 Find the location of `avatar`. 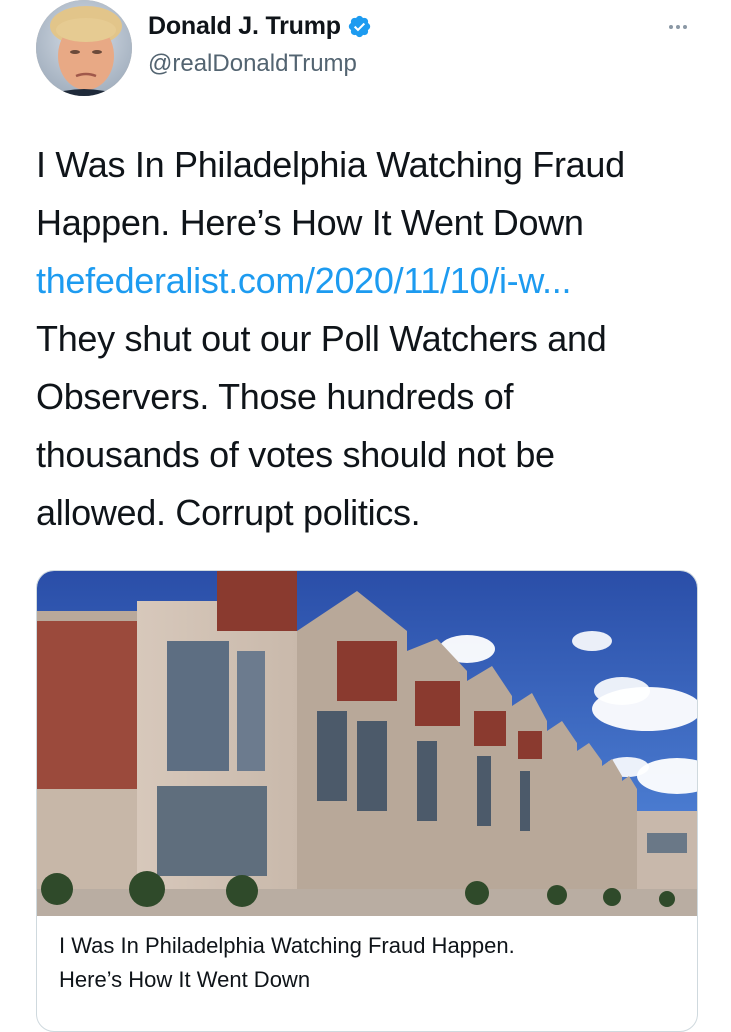

avatar is located at coordinates (84, 48).